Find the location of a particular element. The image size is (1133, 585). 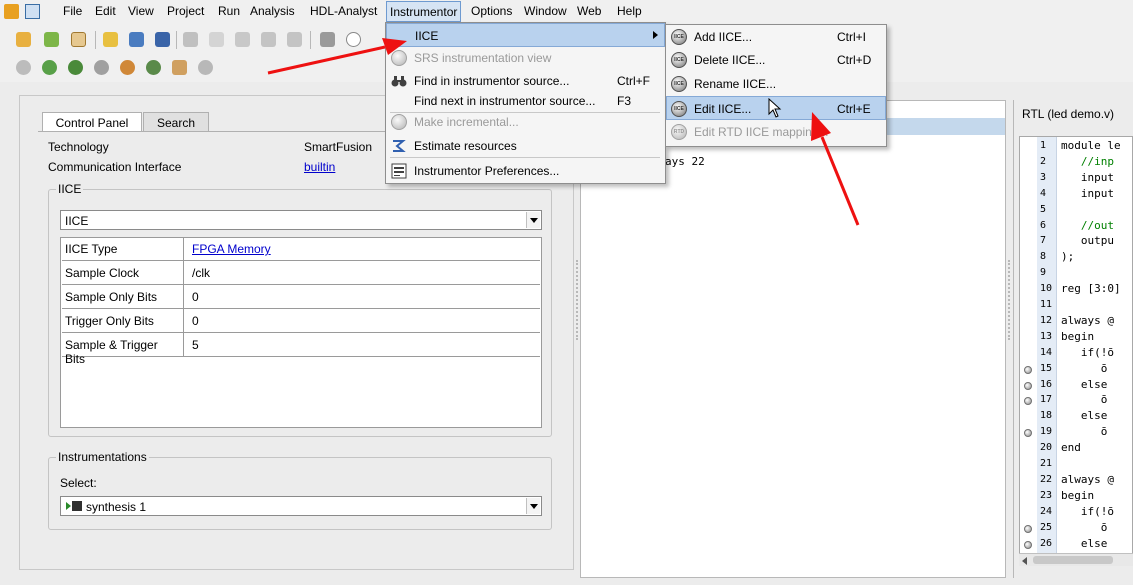

menu-item-estimate-resources: Estimate resources is located at coordinates (525, 146).